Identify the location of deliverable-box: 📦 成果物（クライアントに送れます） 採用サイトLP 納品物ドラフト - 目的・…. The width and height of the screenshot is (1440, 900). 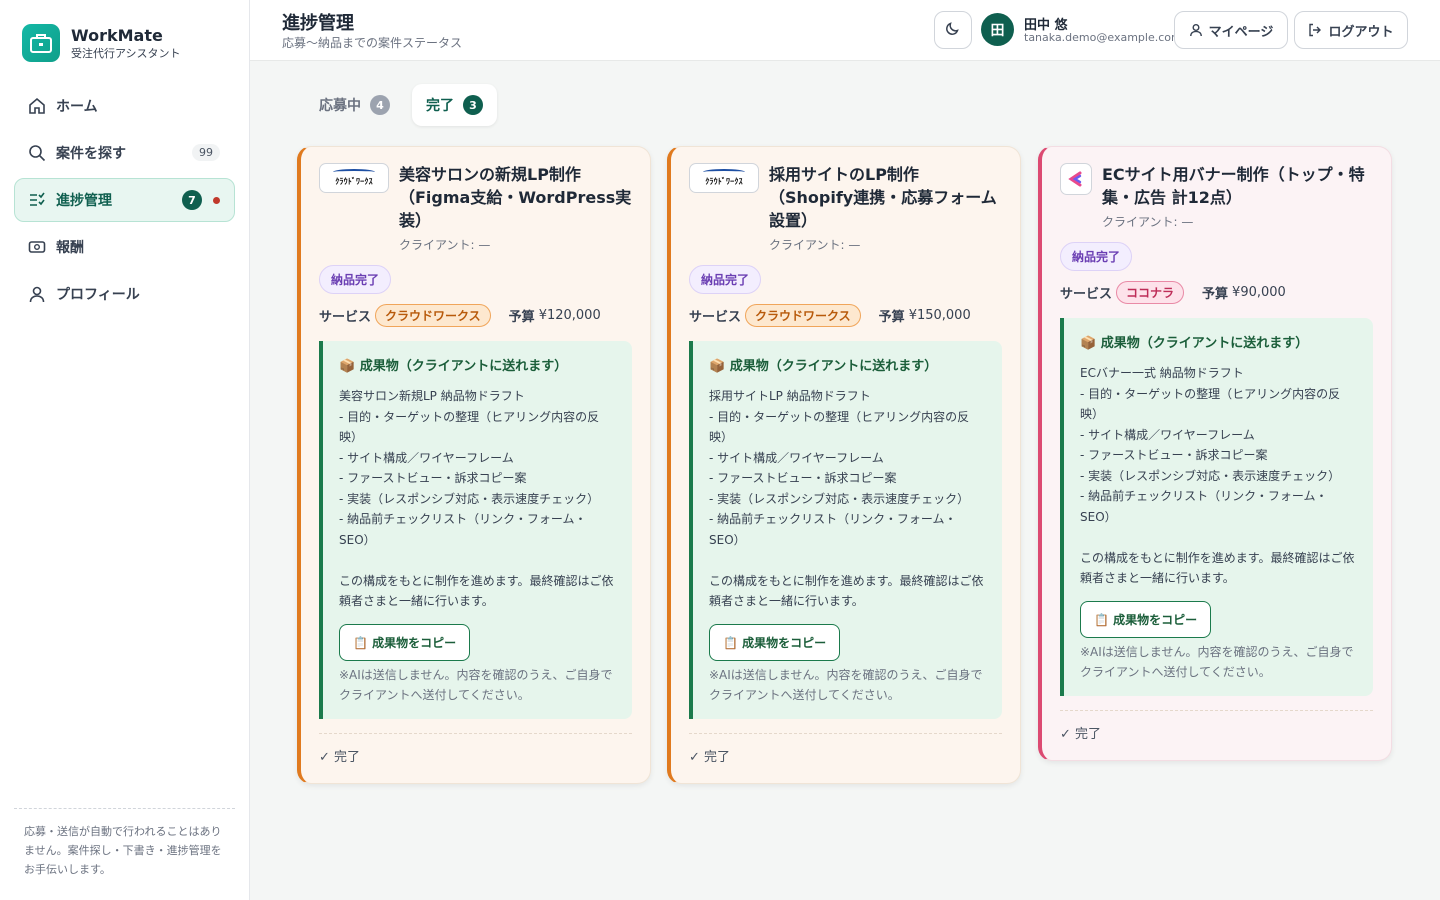
(845, 530).